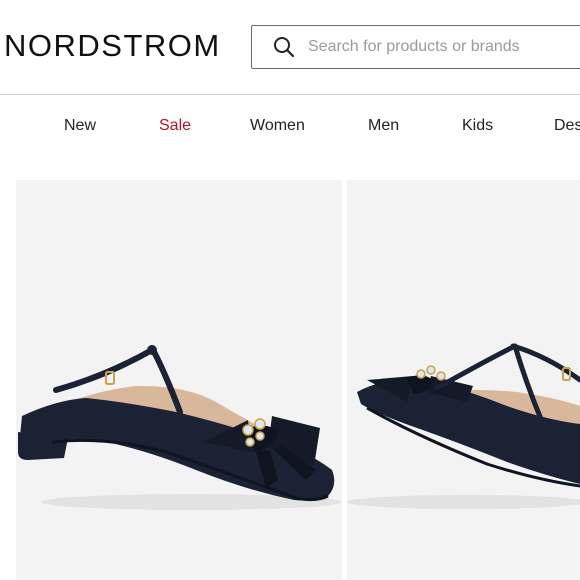  I want to click on header-divider, so click(290, 94).